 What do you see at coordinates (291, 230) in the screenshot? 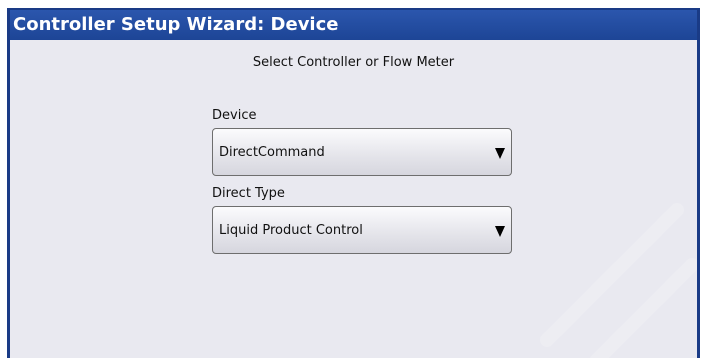
I see `direct-type-dropdown-value: Liquid Product Control` at bounding box center [291, 230].